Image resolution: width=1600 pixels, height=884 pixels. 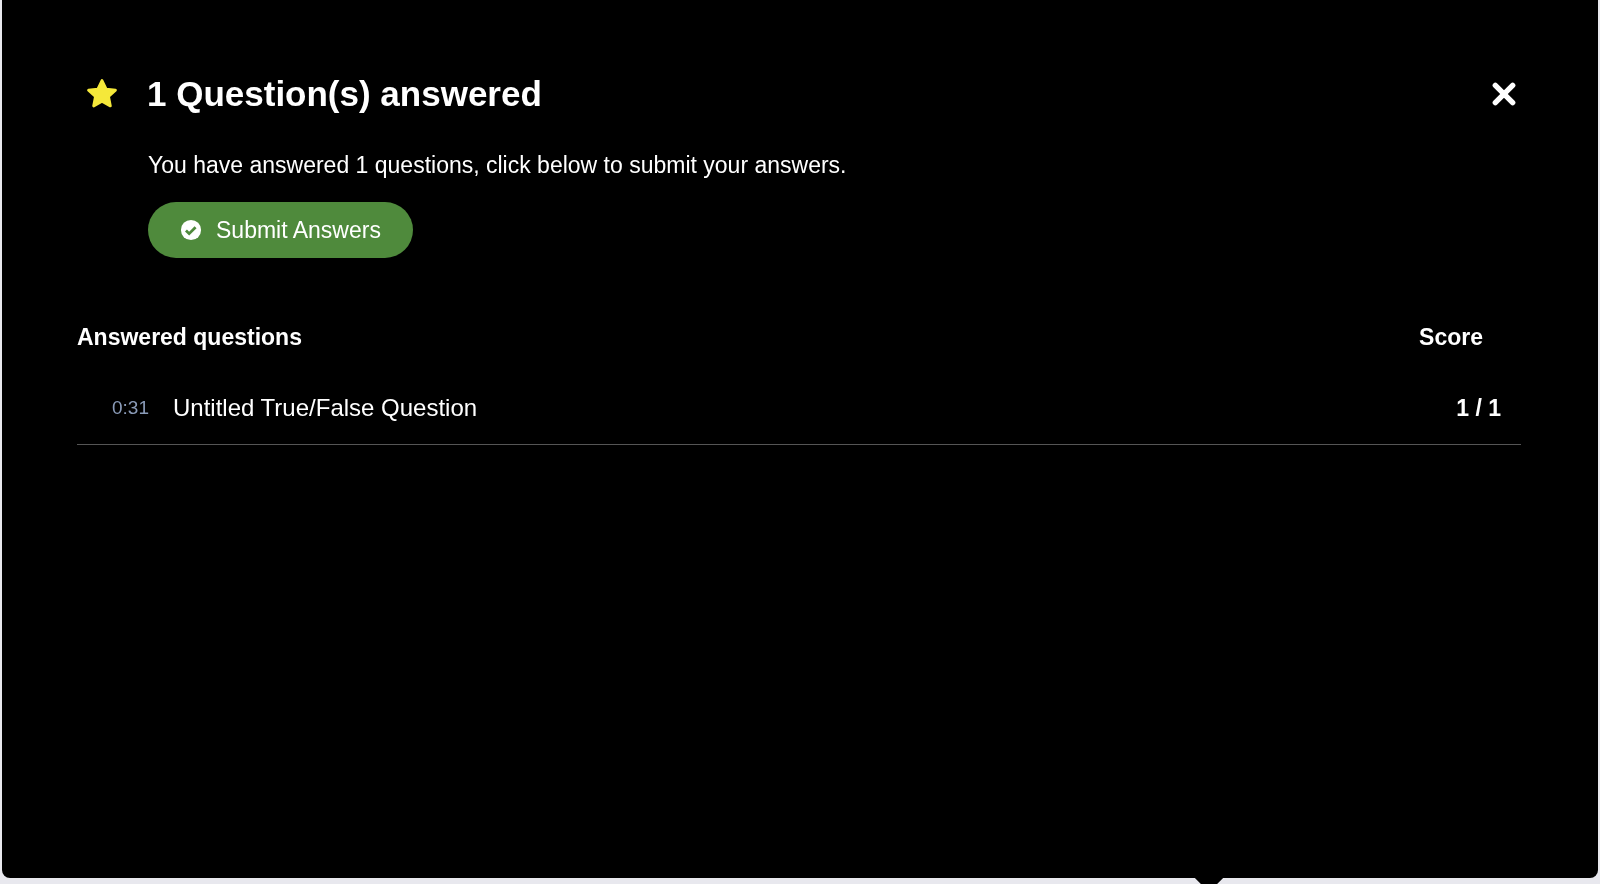 What do you see at coordinates (280, 229) in the screenshot?
I see `submit-answers-button: Submit Answers` at bounding box center [280, 229].